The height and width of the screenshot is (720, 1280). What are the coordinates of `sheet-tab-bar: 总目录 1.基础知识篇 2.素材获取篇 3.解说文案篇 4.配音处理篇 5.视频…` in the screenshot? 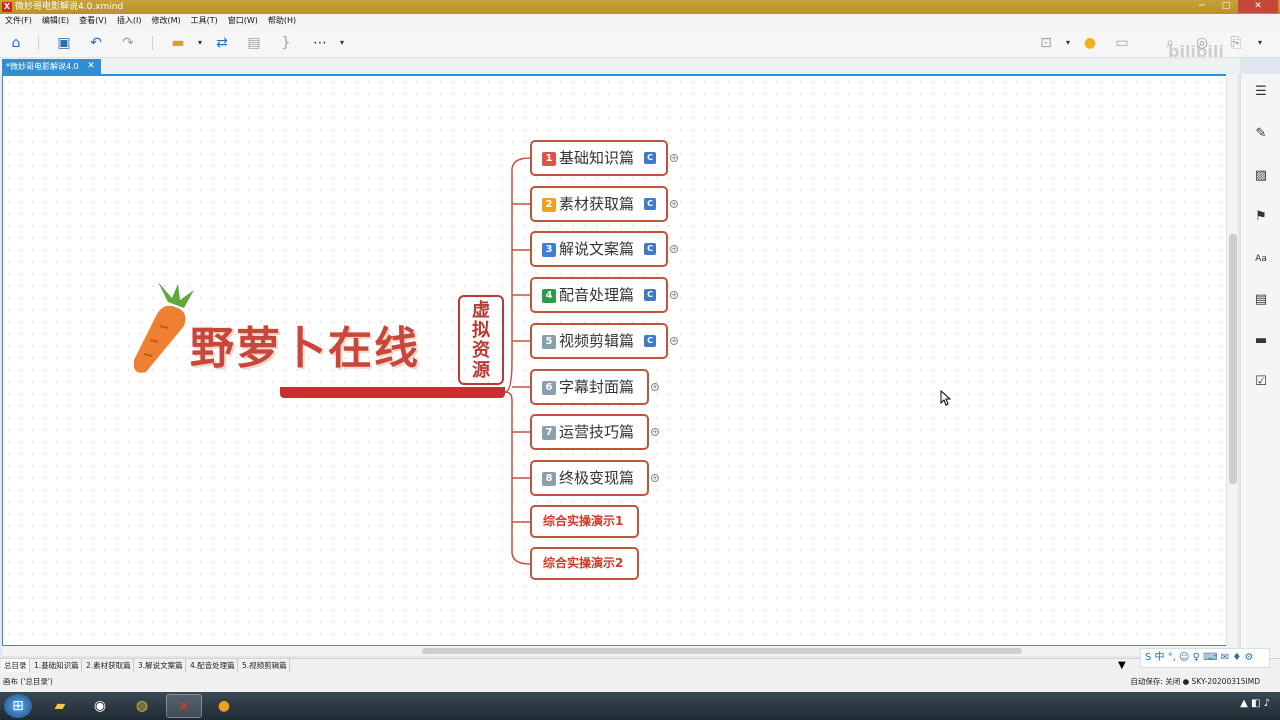 It's located at (640, 665).